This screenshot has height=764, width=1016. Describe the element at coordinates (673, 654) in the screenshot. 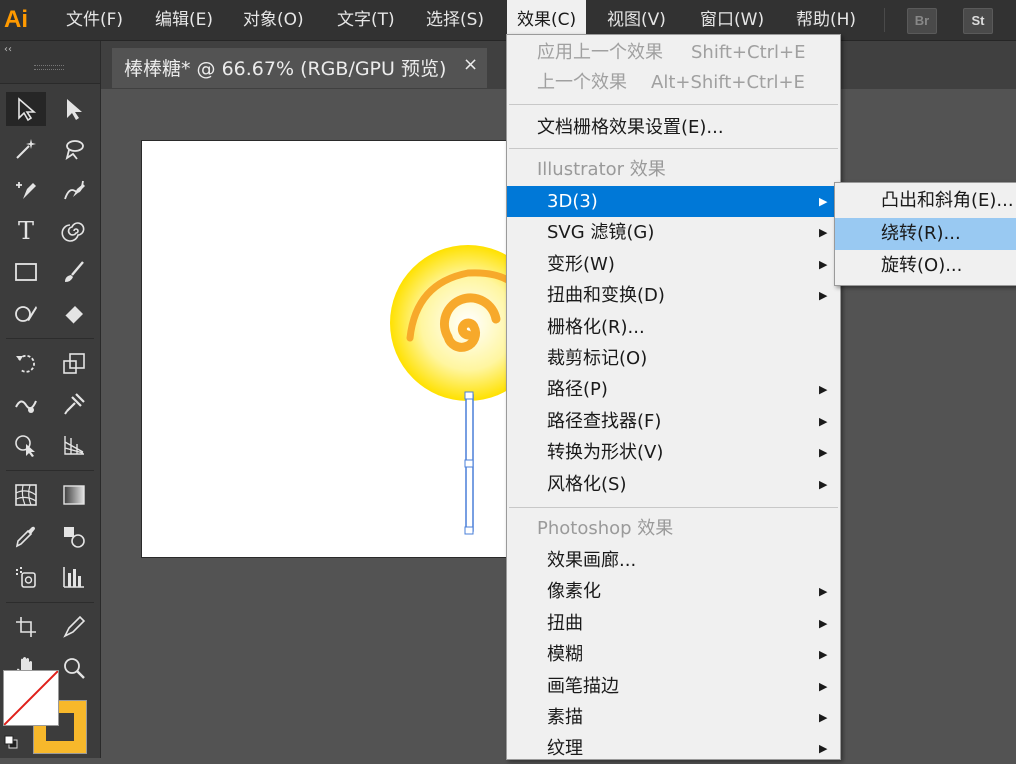

I see `menu-item-blur: 模糊 ▶` at that location.